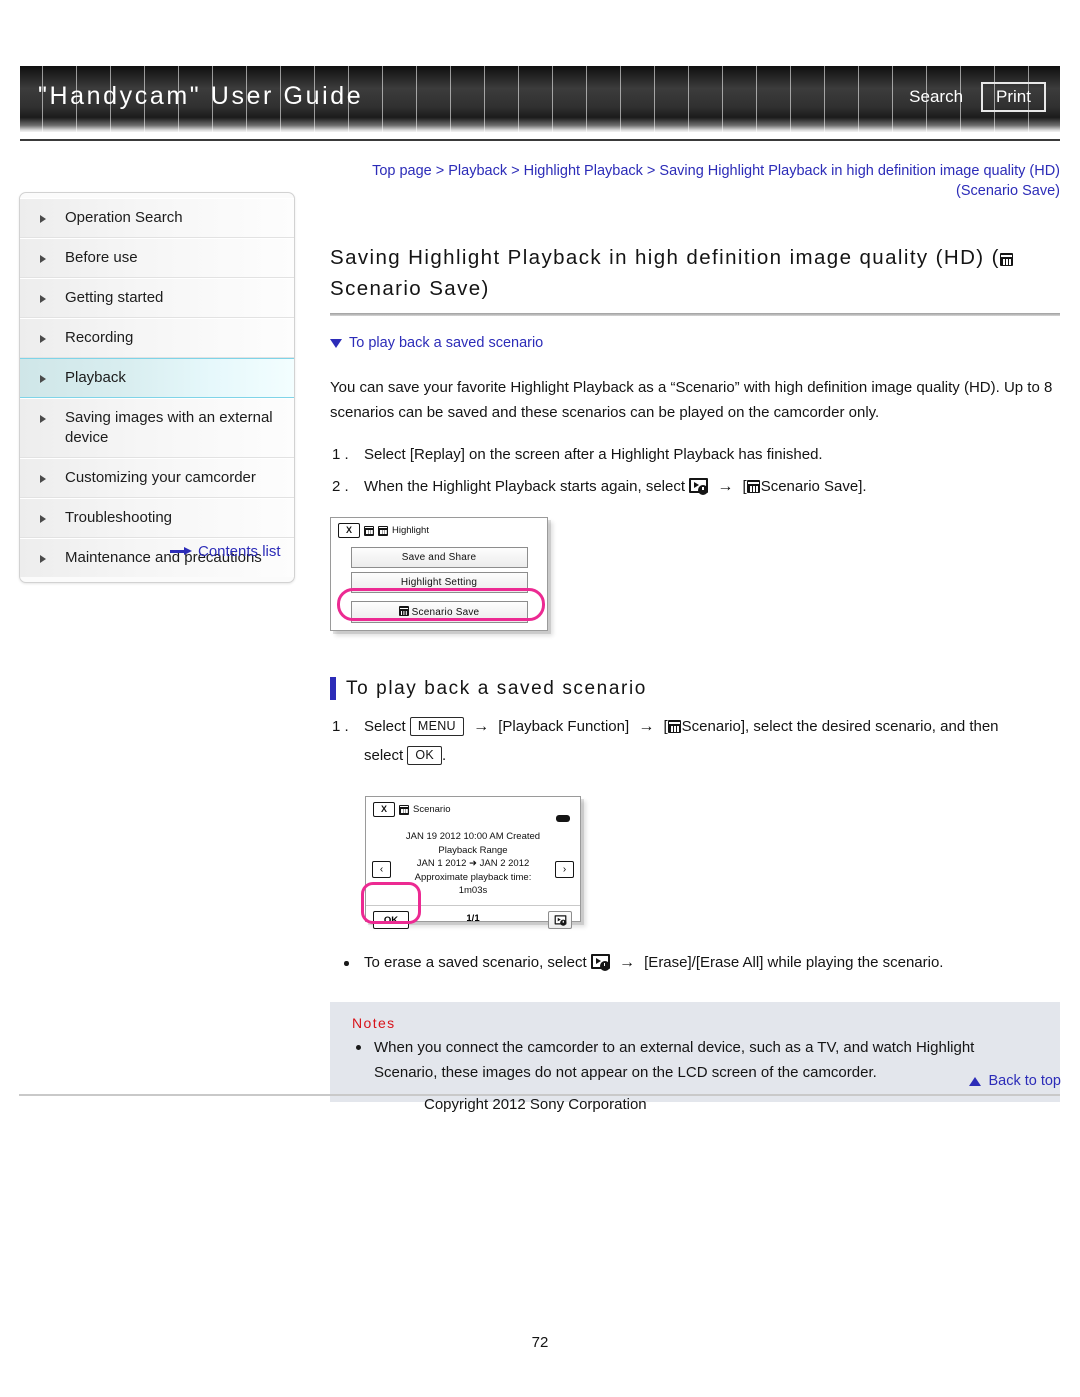 The width and height of the screenshot is (1080, 1397). I want to click on step-2-tail: Scenario Save]., so click(813, 486).